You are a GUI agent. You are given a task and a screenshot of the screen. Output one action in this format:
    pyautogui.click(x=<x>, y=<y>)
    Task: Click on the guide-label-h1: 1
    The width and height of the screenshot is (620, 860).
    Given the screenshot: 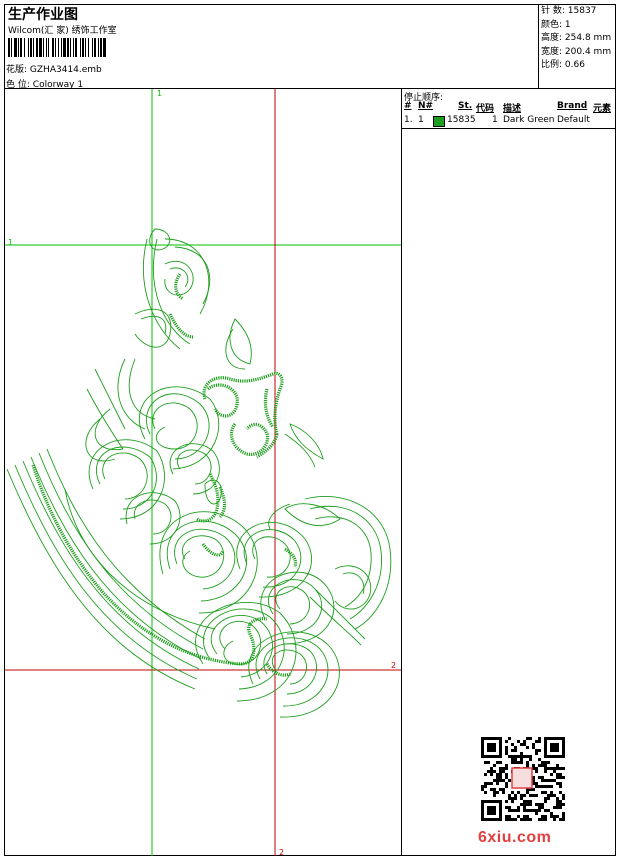 What is the action you would take?
    pyautogui.click(x=11, y=242)
    